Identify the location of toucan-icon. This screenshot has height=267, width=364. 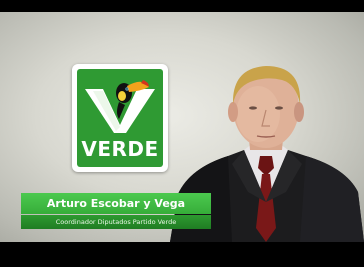
(120, 106).